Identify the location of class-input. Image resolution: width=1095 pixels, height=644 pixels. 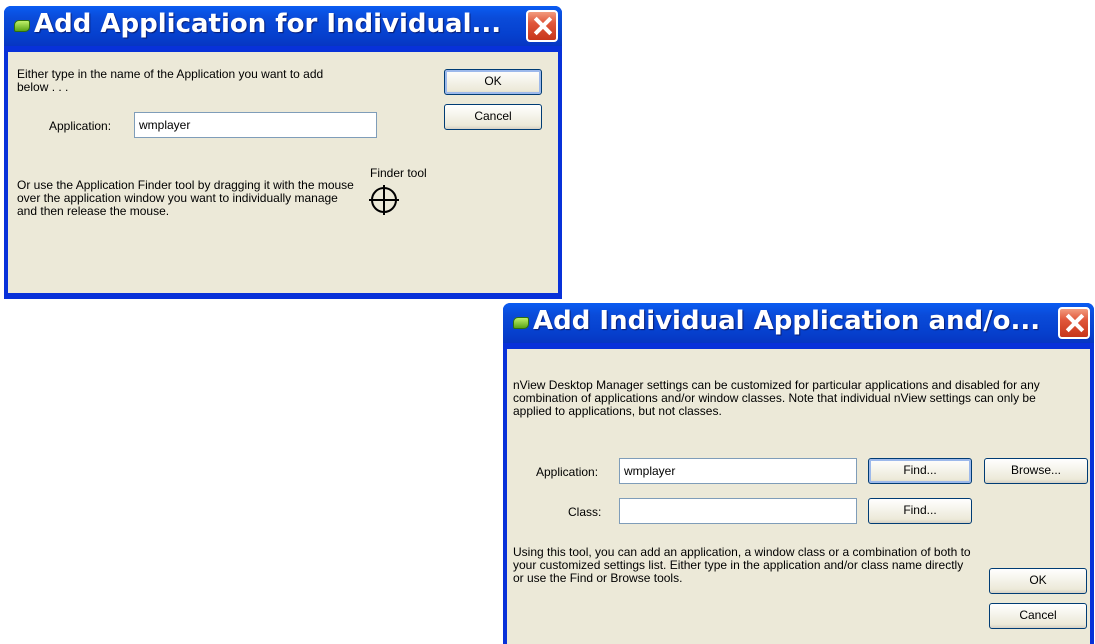
(738, 511).